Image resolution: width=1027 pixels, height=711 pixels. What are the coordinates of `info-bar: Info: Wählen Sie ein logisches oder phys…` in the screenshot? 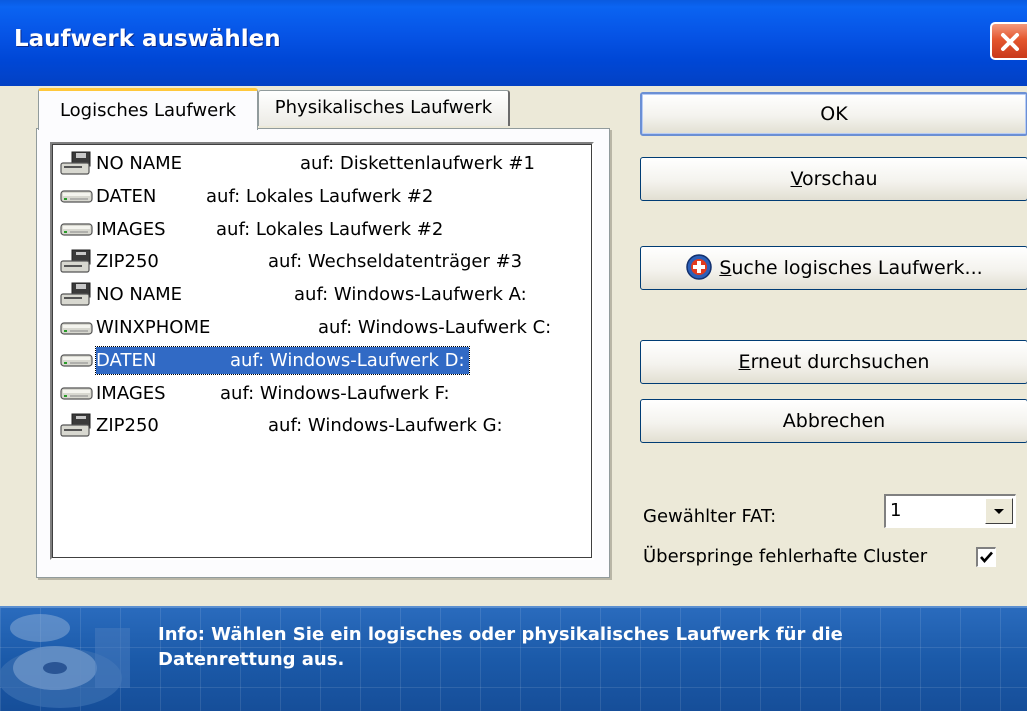 It's located at (513, 658).